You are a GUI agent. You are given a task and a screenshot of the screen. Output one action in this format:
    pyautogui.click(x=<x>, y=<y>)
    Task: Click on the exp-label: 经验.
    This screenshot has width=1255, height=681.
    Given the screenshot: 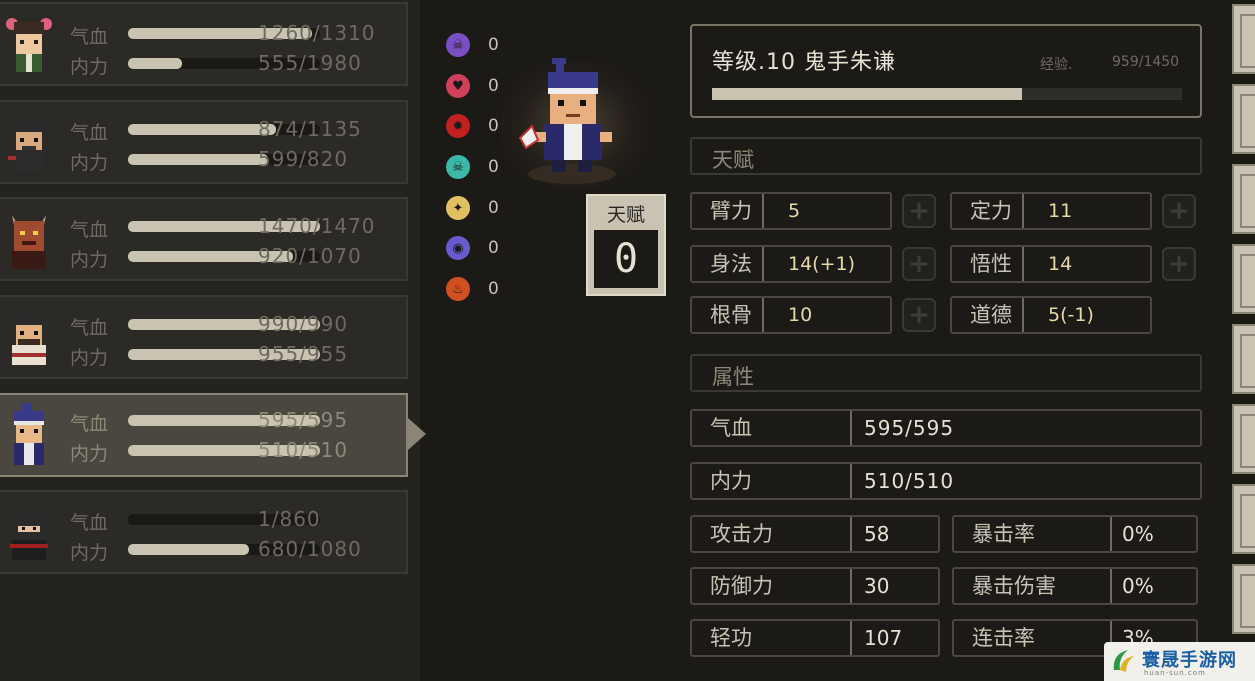 What is the action you would take?
    pyautogui.click(x=1056, y=65)
    